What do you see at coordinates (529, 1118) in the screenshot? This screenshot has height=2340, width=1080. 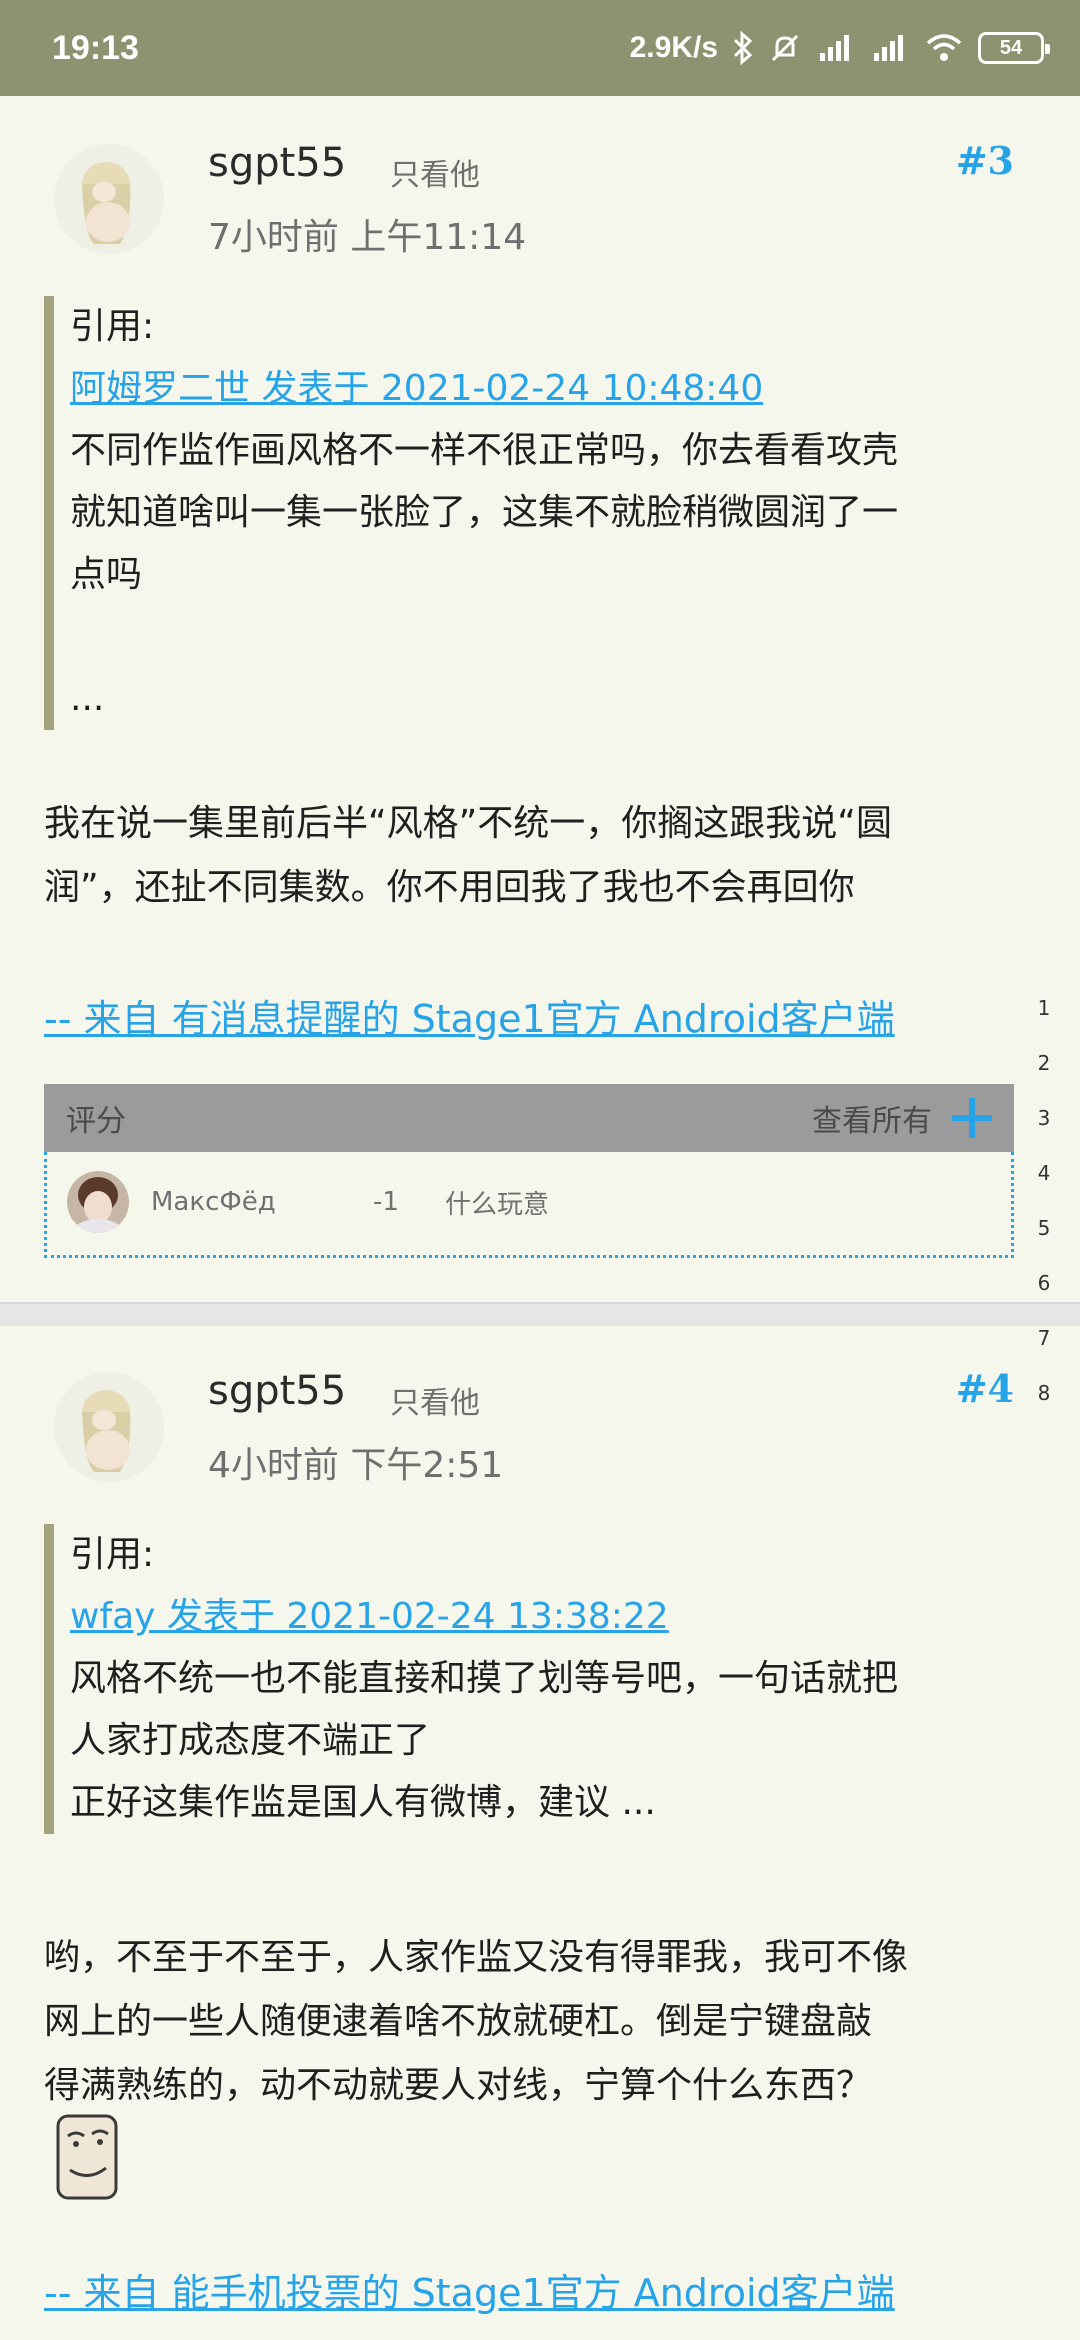 I see `rating-header: 评分 查看所有` at bounding box center [529, 1118].